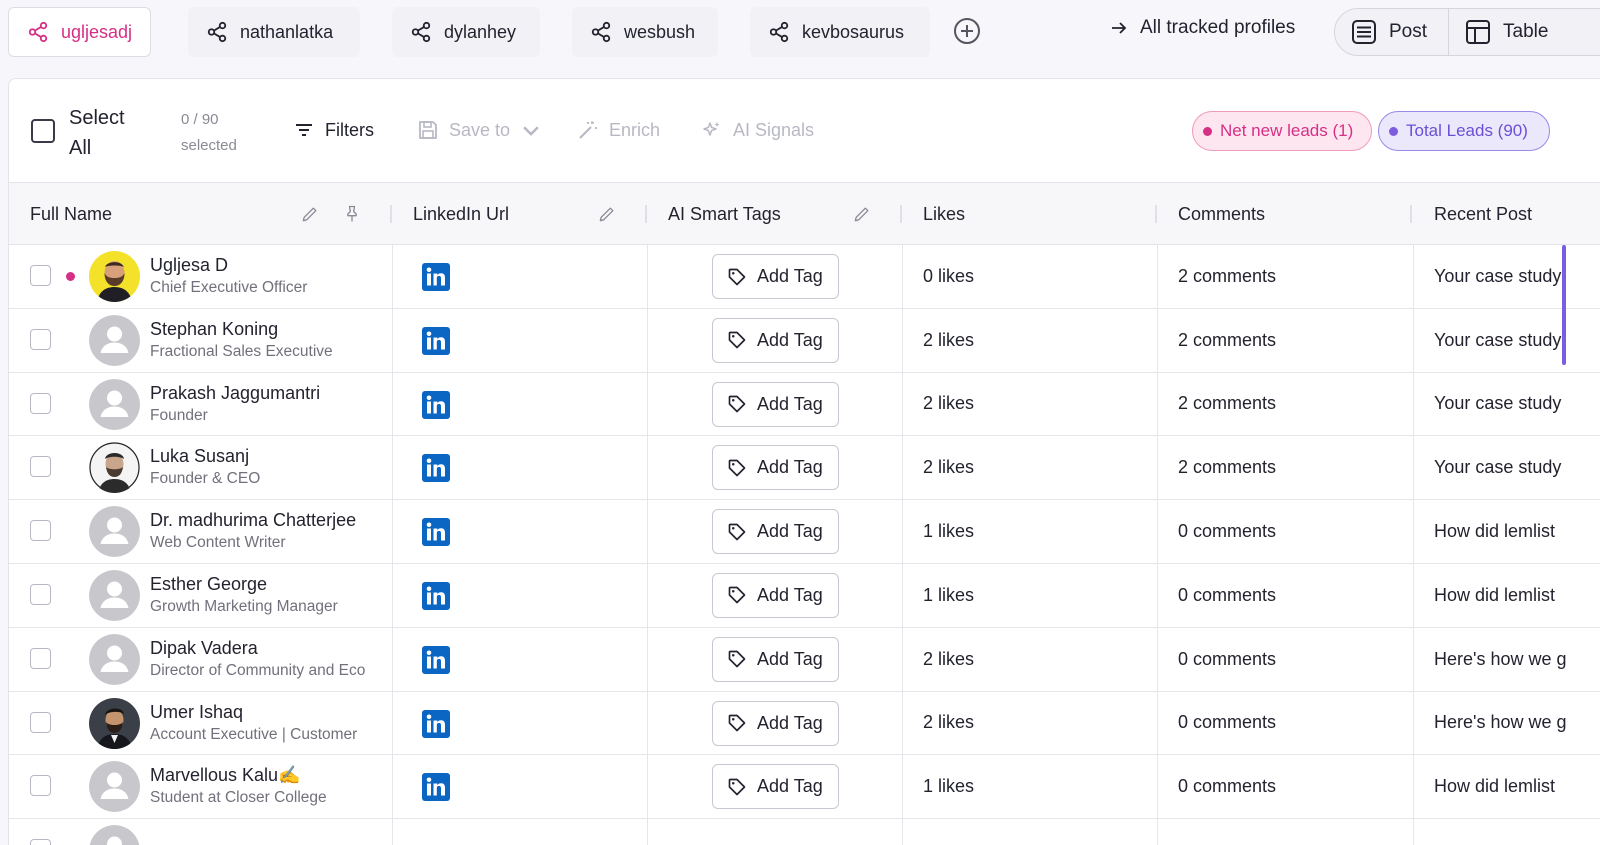 The image size is (1600, 845). Describe the element at coordinates (80, 32) in the screenshot. I see `profile-tab-ugljesadj: ugljesadj` at that location.